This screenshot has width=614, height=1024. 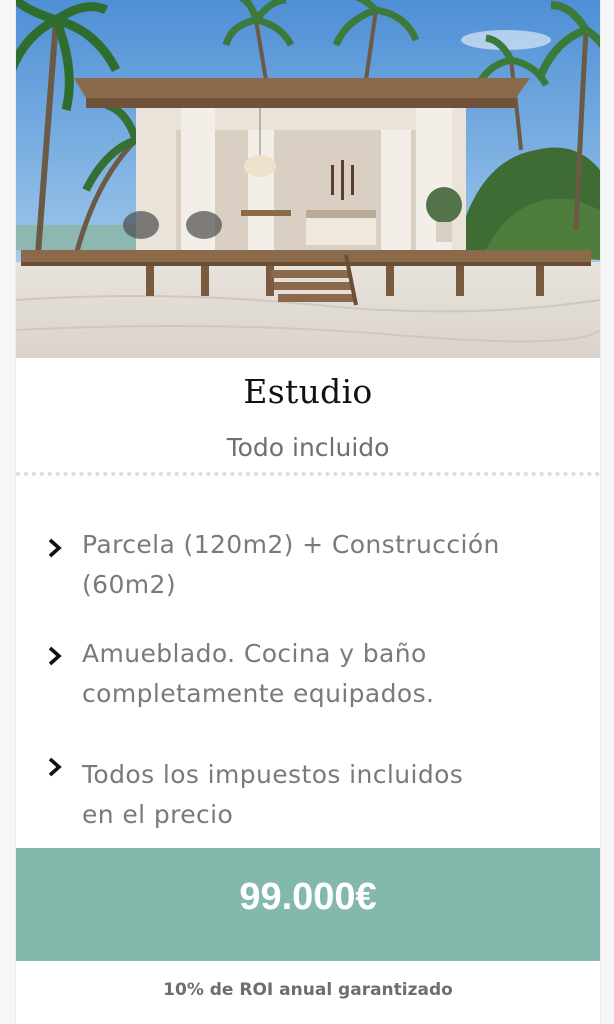 I want to click on price-label: 99.000€, so click(x=308, y=897).